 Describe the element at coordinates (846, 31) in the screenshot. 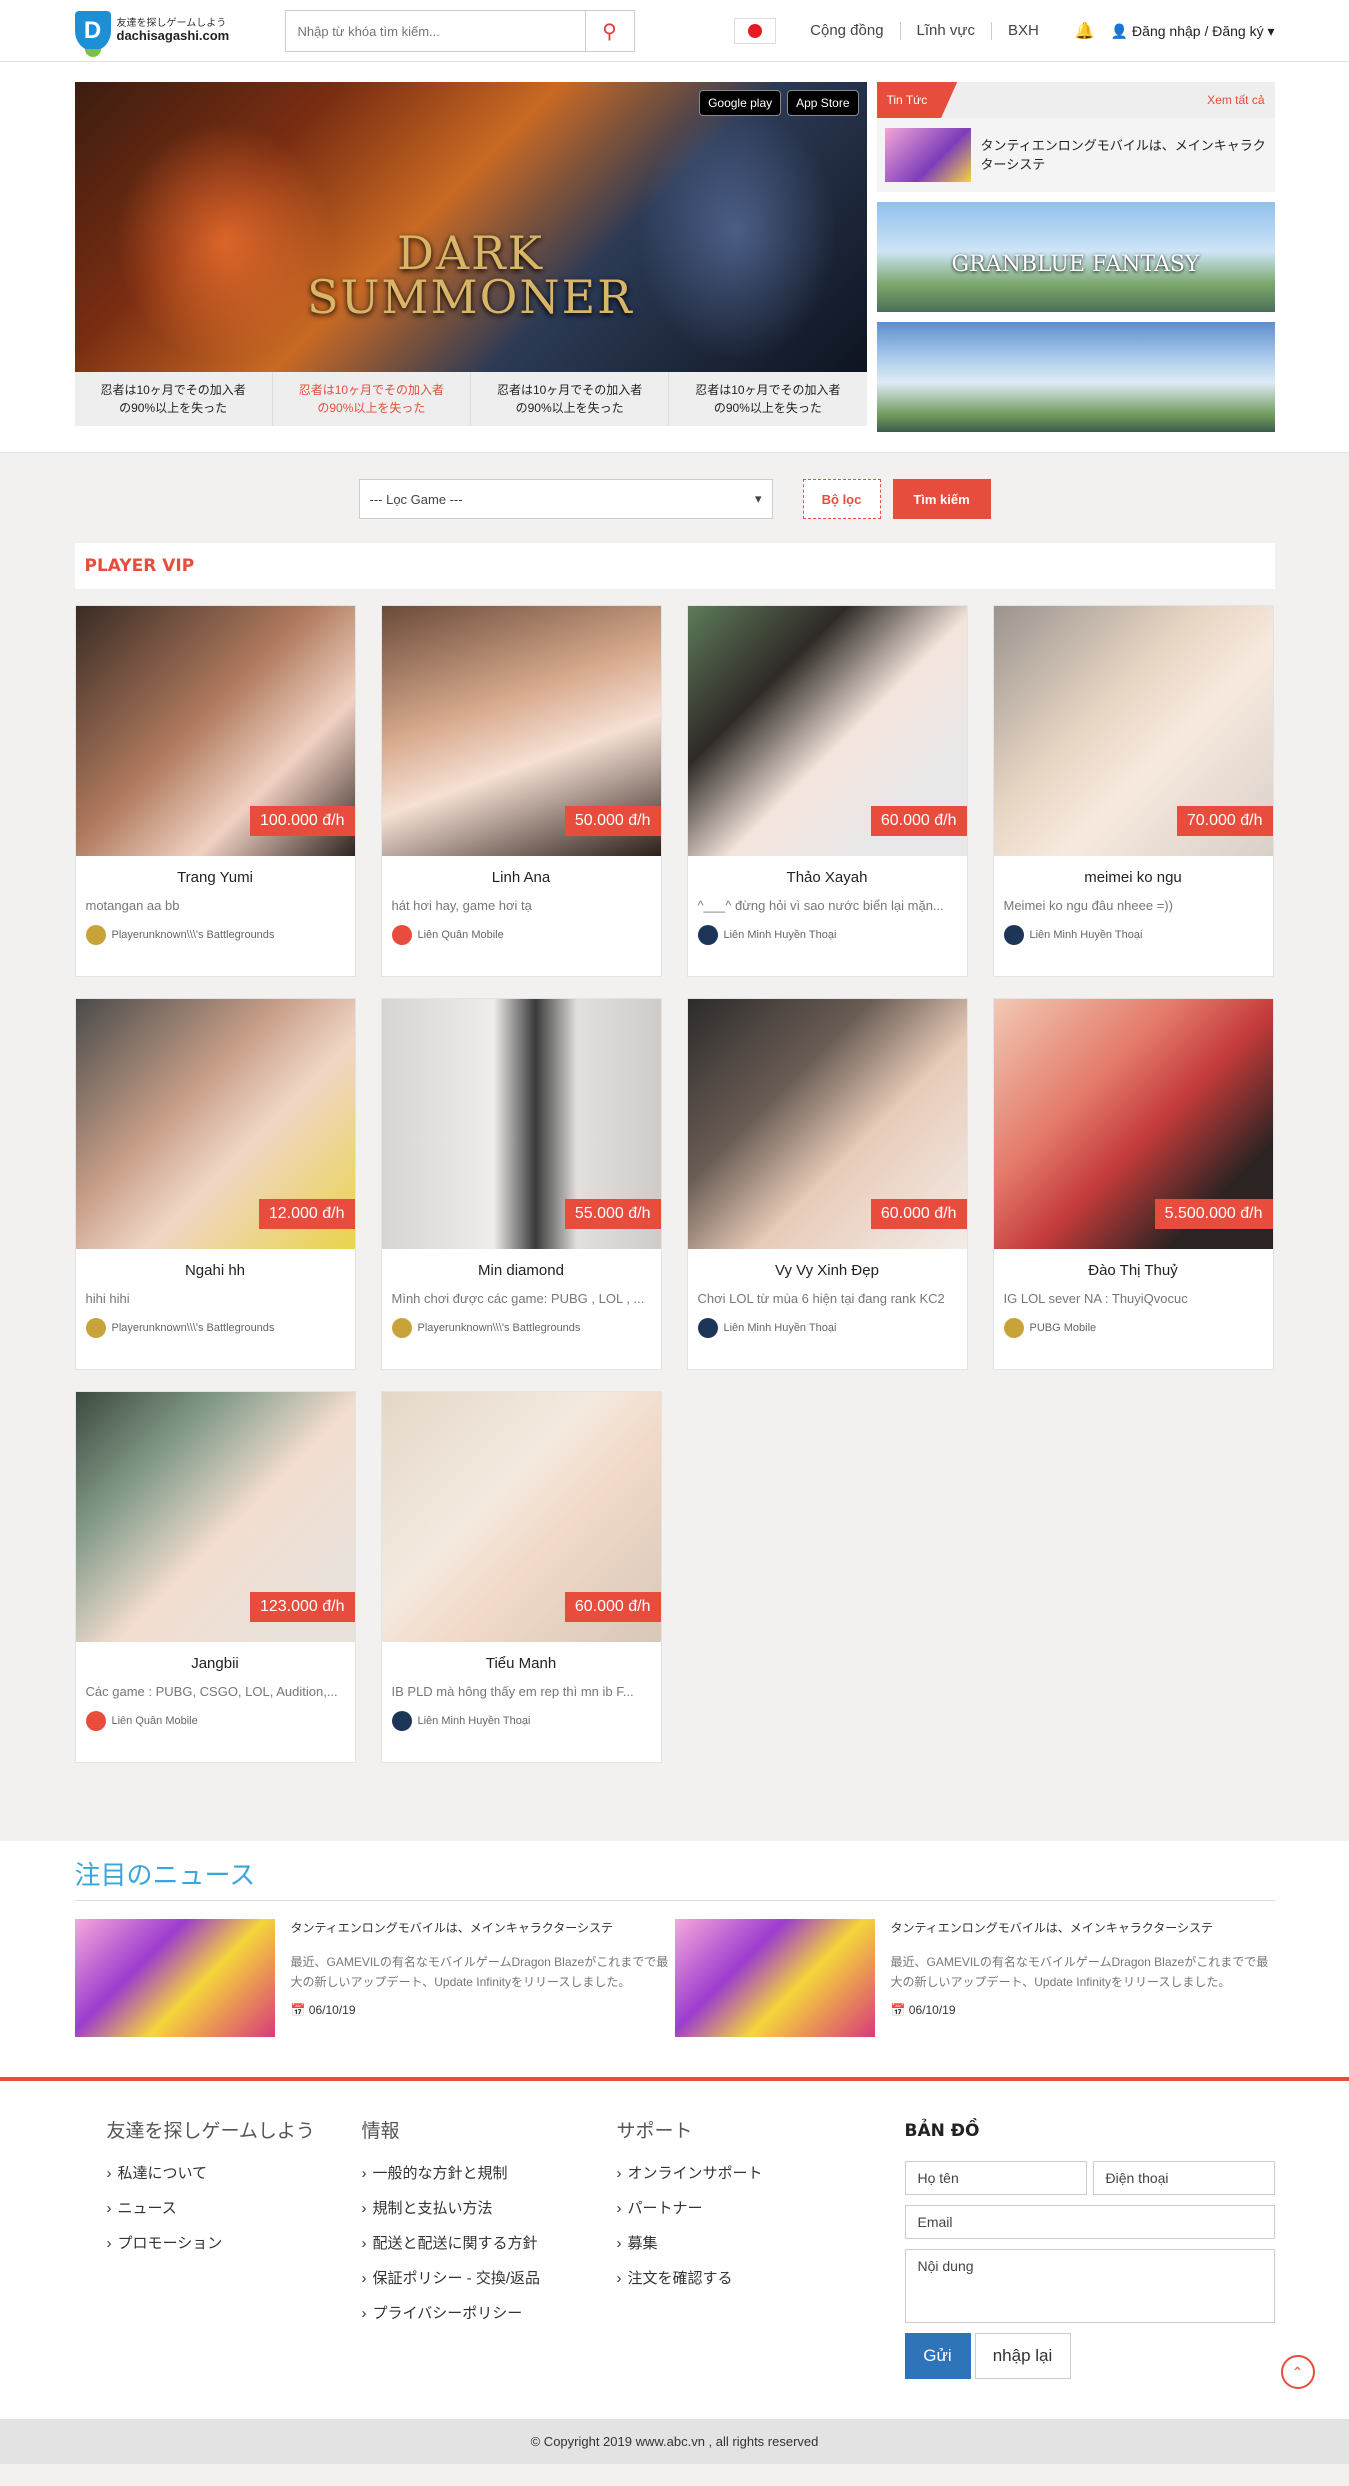

I see `nav-community: Cộng đồng` at that location.